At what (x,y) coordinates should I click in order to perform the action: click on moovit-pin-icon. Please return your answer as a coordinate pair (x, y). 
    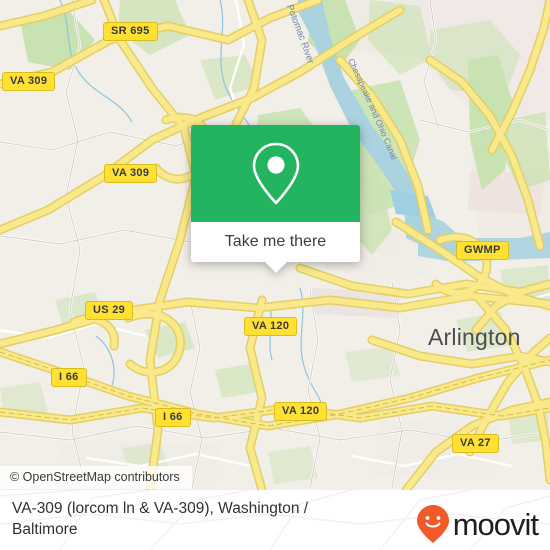
    Looking at the image, I should click on (432, 524).